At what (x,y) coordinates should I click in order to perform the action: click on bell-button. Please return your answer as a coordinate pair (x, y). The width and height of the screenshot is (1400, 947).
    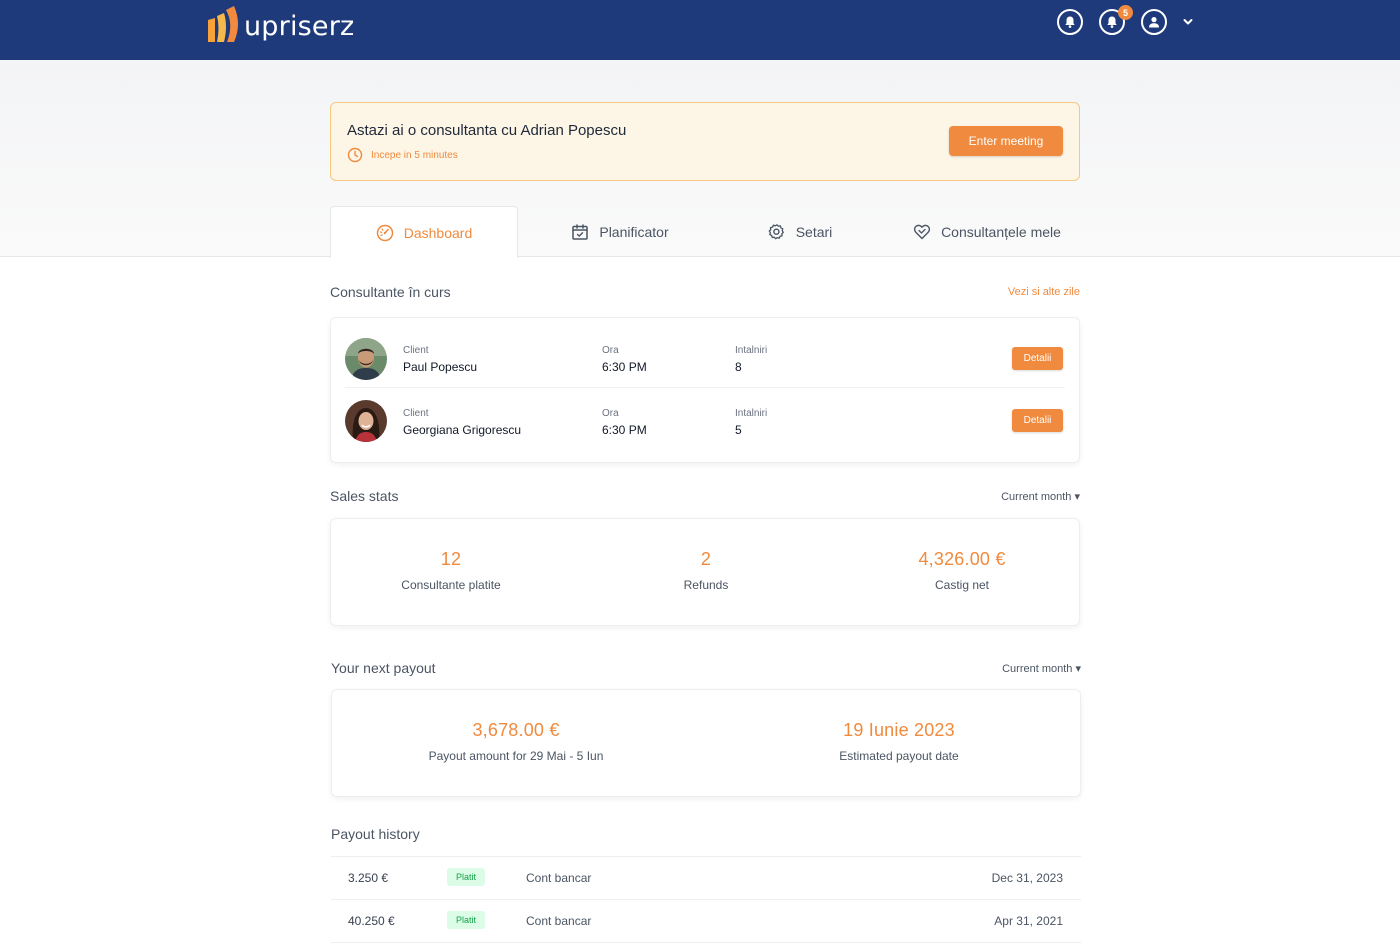
    Looking at the image, I should click on (1070, 22).